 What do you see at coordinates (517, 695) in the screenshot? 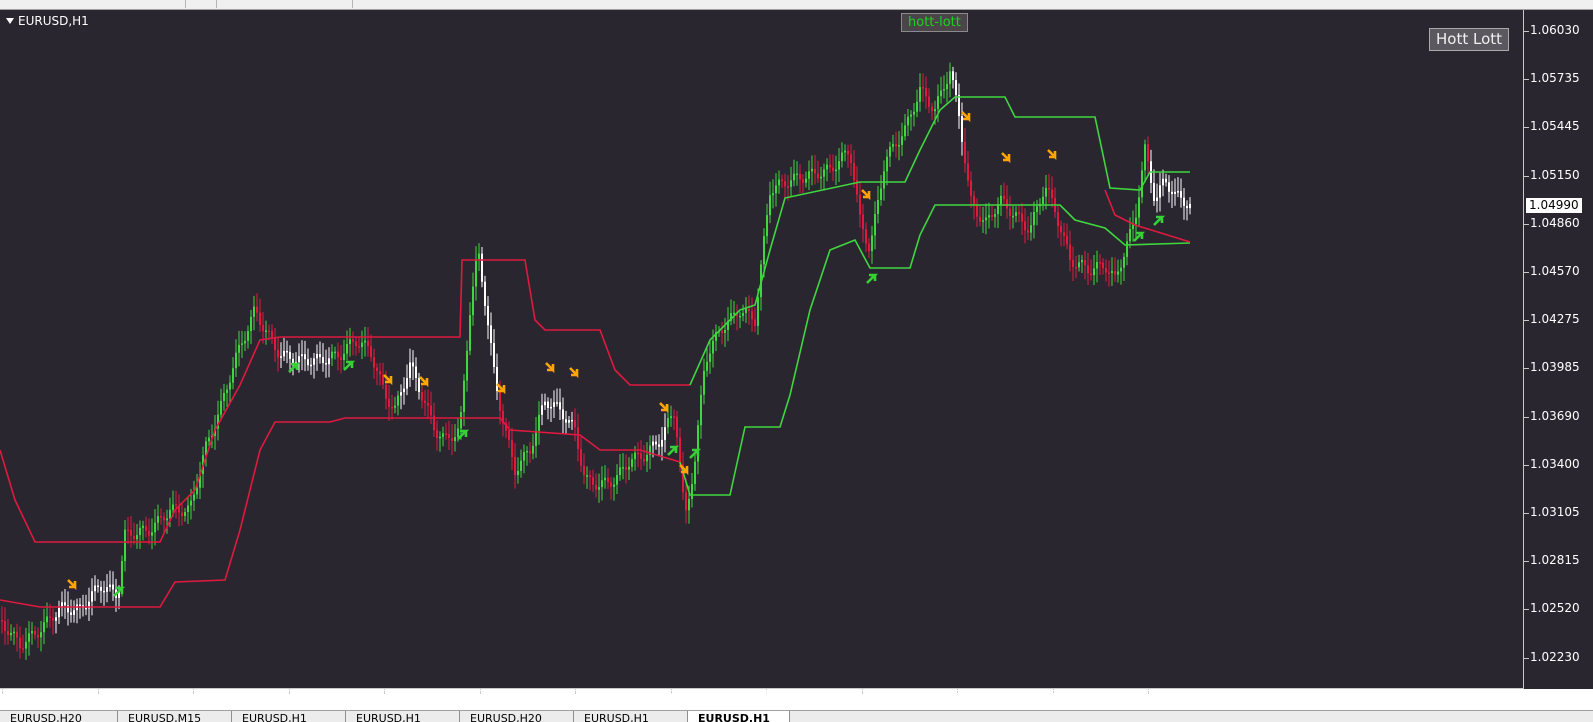
I see `time-axis-label: 28 Nov 13:00` at bounding box center [517, 695].